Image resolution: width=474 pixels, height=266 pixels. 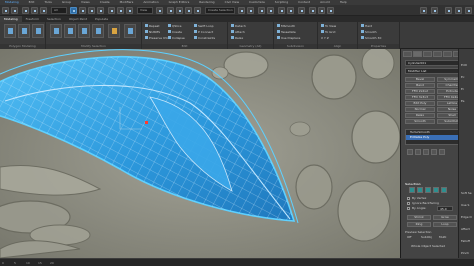 I want to click on display-tab-icon, so click(x=447, y=54).